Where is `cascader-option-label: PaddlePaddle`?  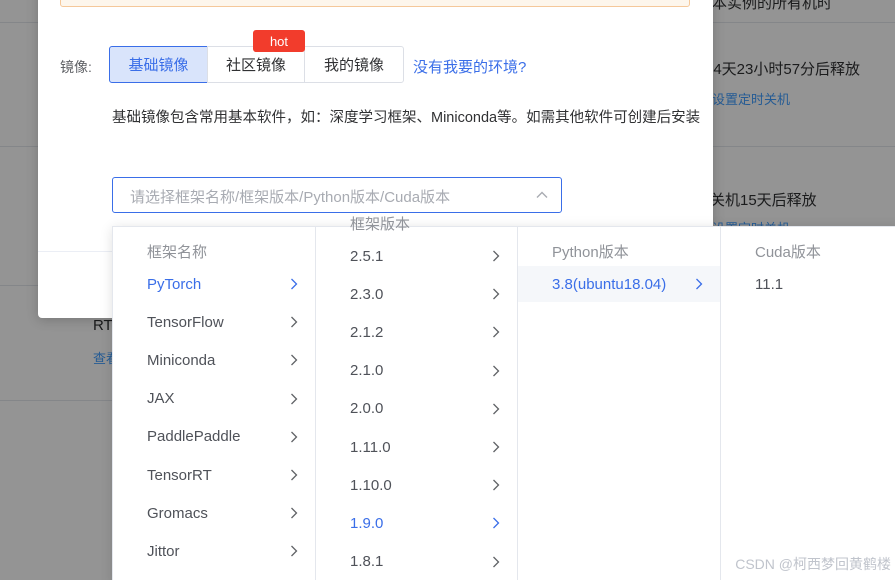
cascader-option-label: PaddlePaddle is located at coordinates (194, 437).